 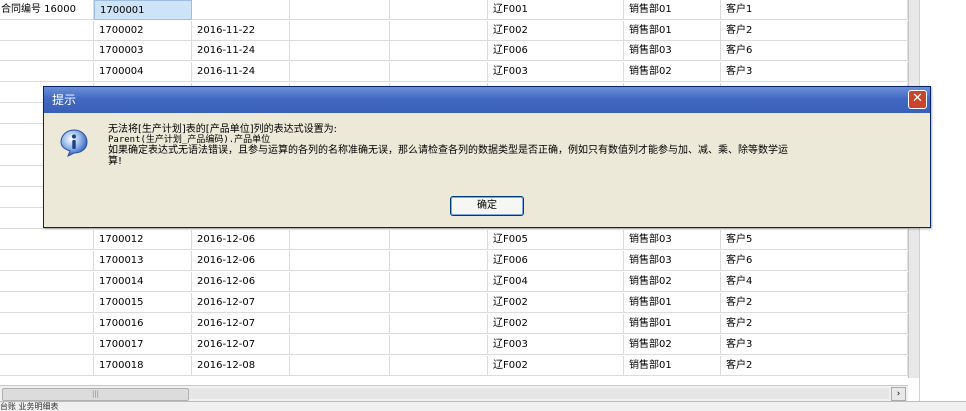 I want to click on table-row: 1700014 2016-12-06 辽F004 销售部02 客户4, so click(x=454, y=282).